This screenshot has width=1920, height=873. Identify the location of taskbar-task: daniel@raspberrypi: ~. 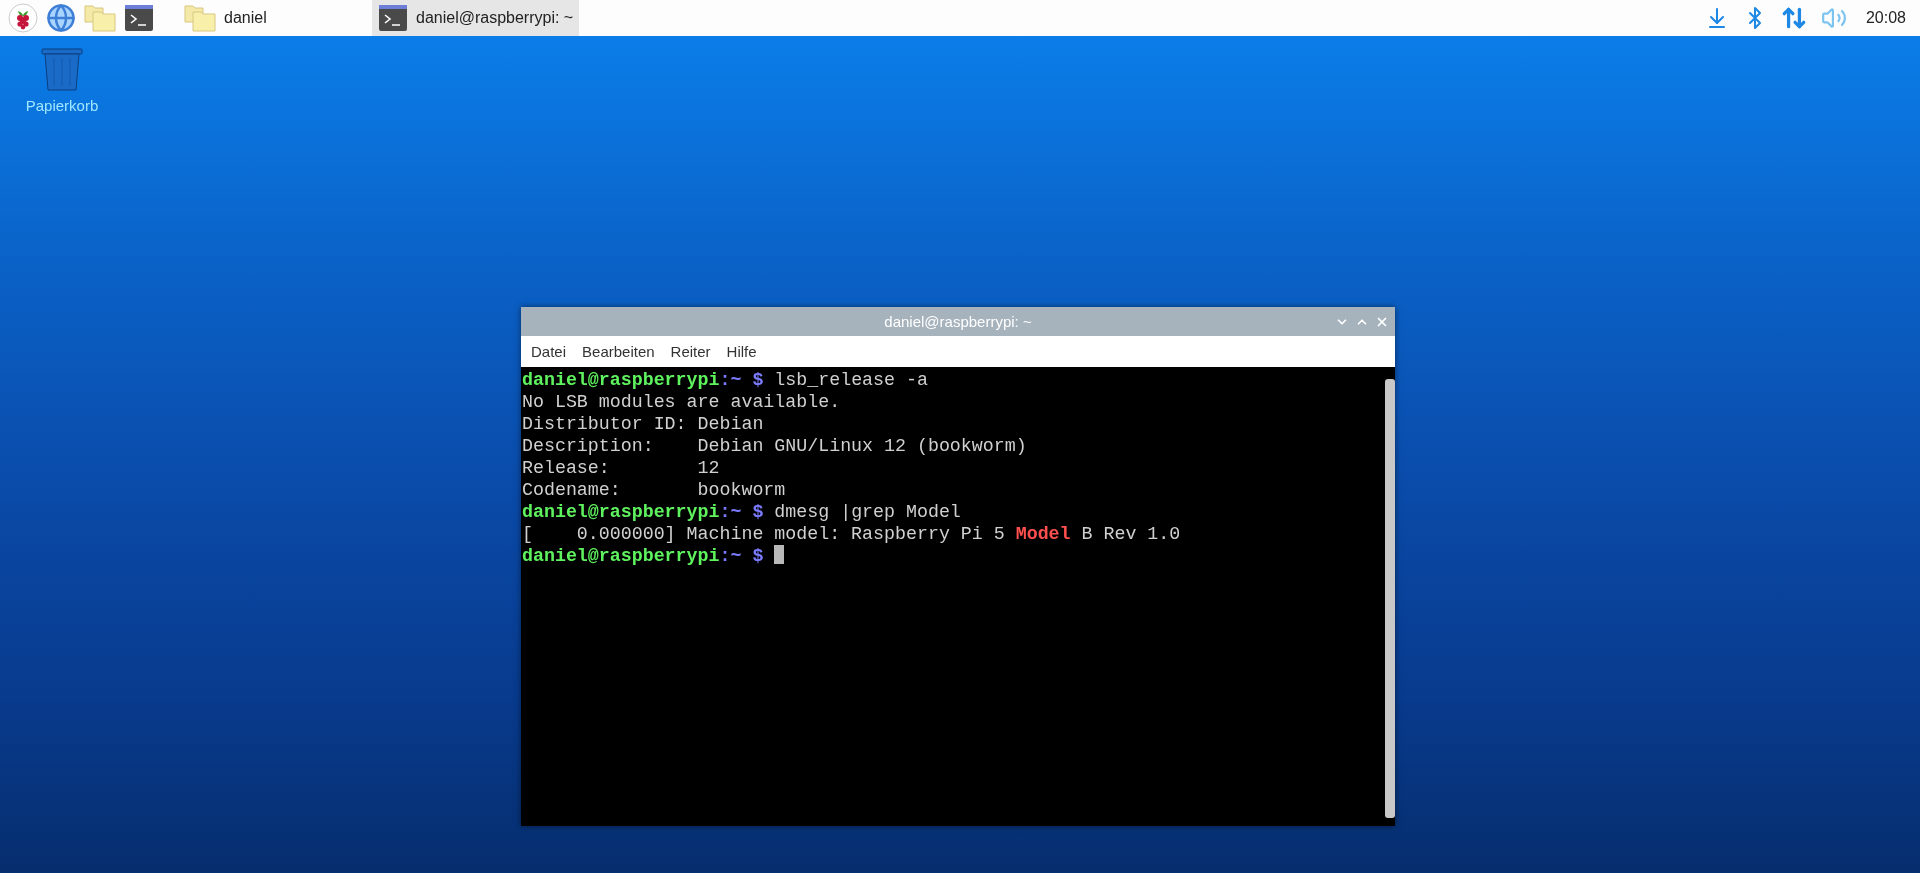
(476, 18).